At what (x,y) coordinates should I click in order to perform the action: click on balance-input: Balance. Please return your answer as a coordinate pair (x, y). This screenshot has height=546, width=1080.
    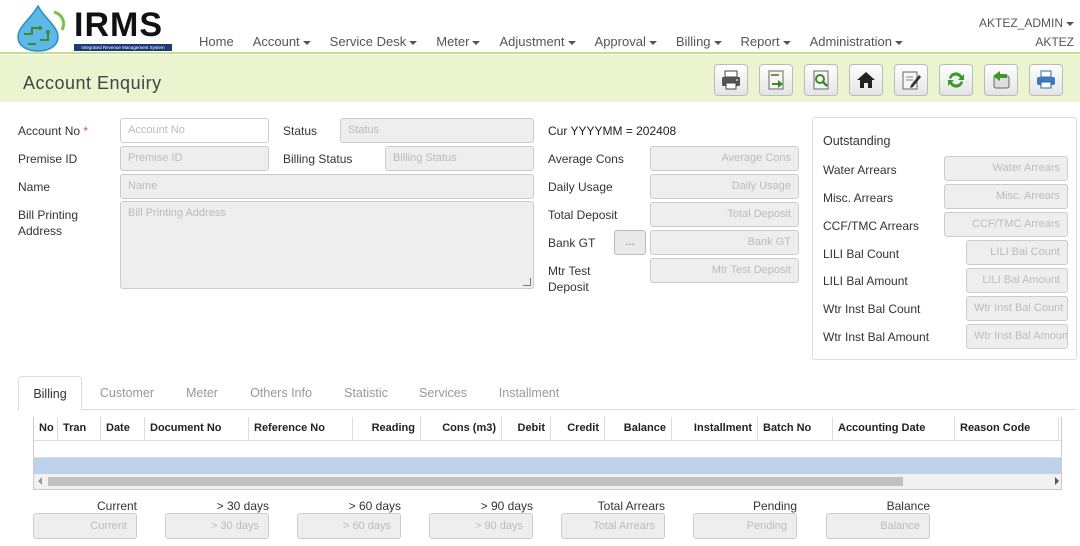
    Looking at the image, I should click on (878, 526).